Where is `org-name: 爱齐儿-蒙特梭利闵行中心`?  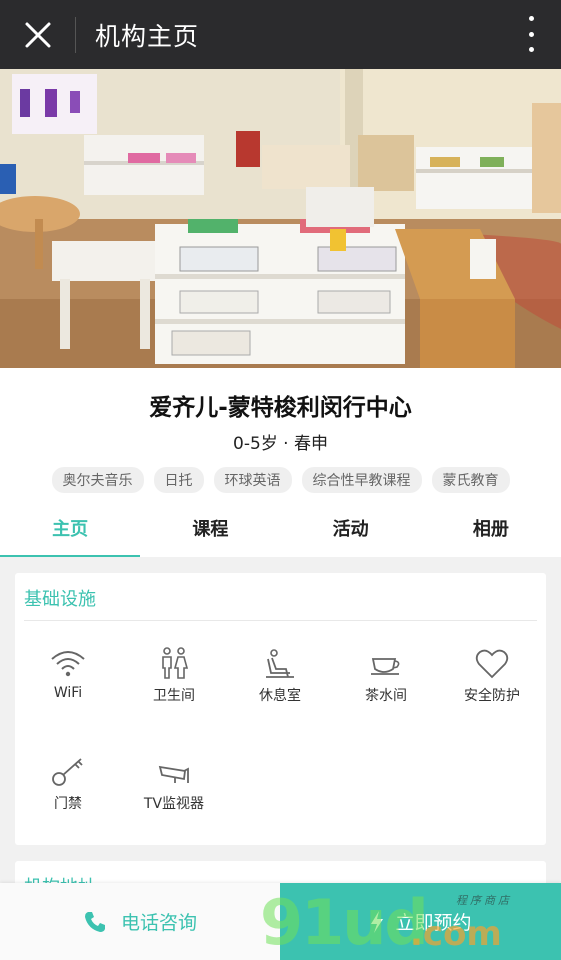 org-name: 爱齐儿-蒙特梭利闵行中心 is located at coordinates (280, 408).